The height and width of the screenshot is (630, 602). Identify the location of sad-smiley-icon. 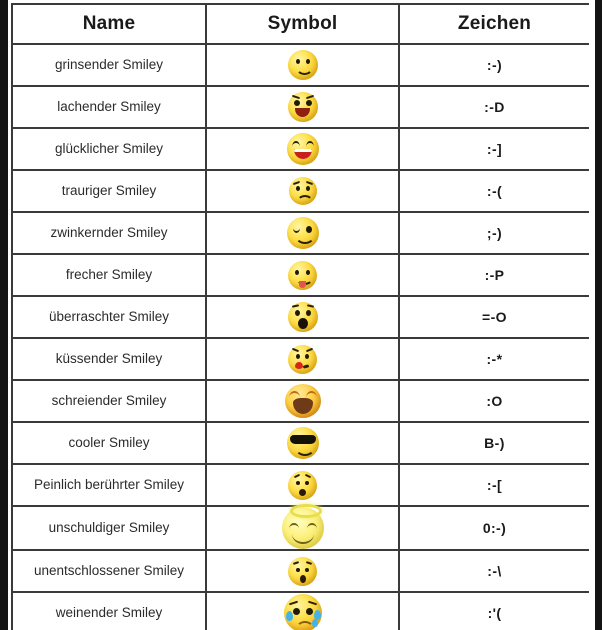
(302, 191).